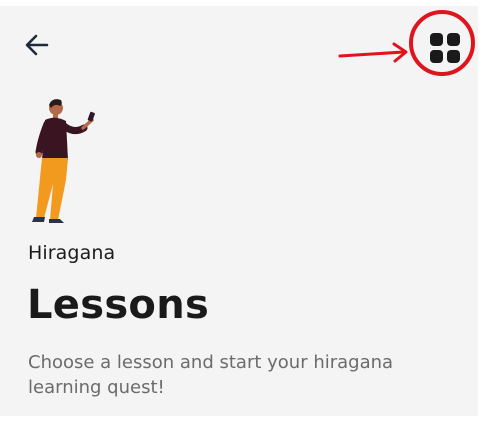 The height and width of the screenshot is (422, 488). I want to click on grid-view-button, so click(445, 48).